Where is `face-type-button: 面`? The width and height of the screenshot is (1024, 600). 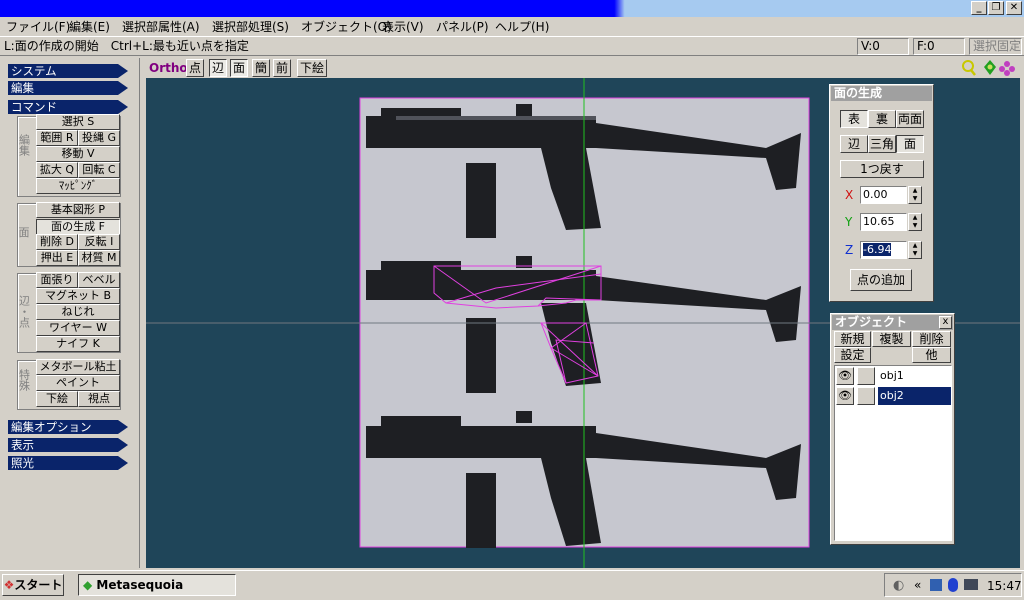
face-type-button: 面 is located at coordinates (910, 144).